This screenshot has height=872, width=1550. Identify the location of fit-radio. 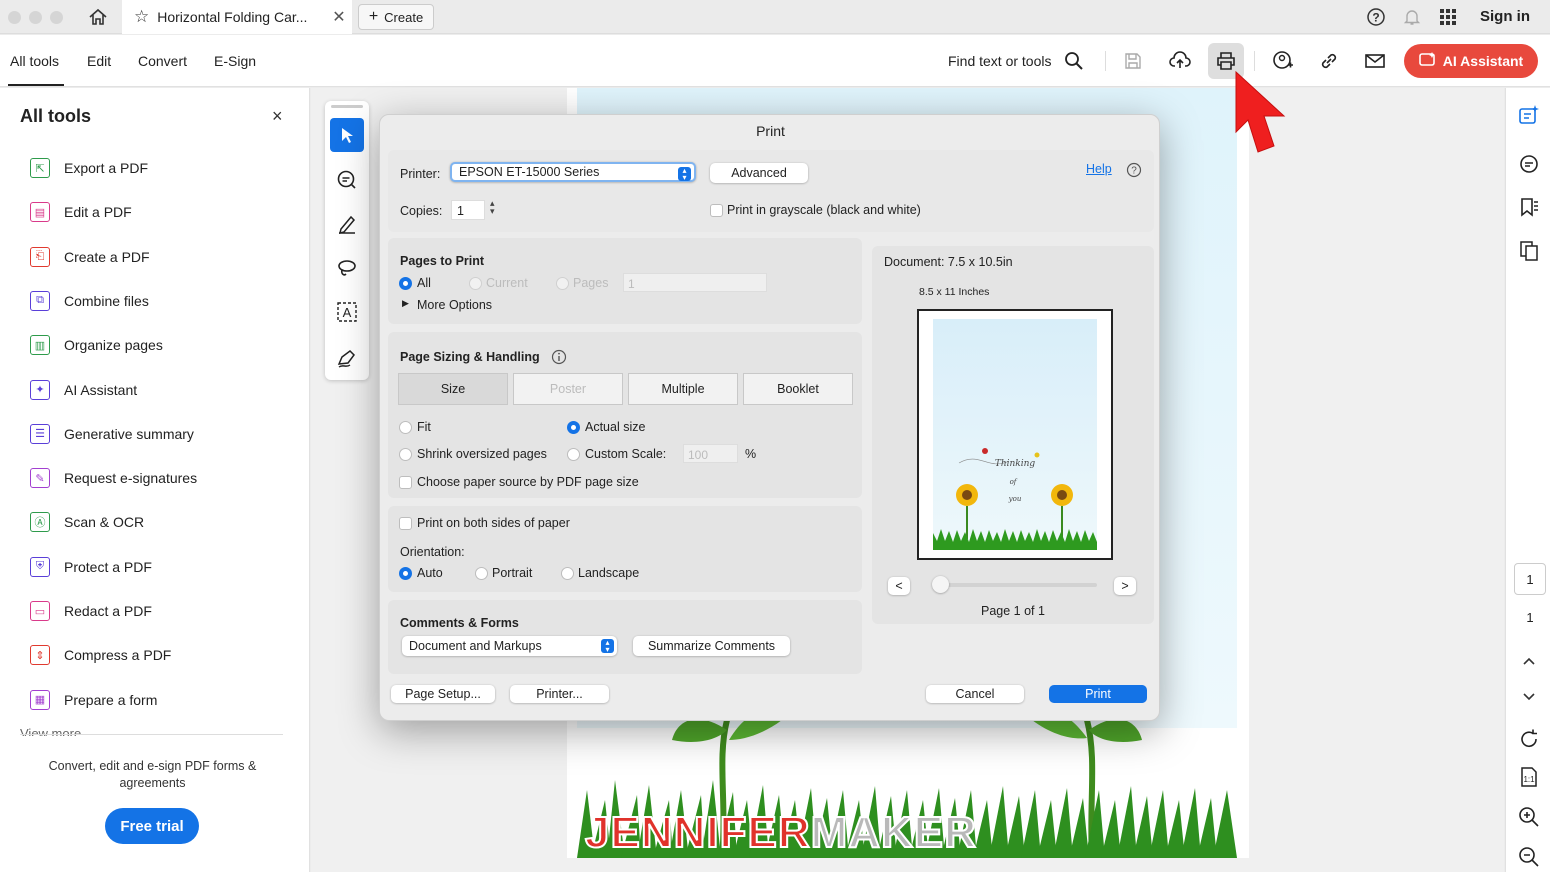
(405, 427).